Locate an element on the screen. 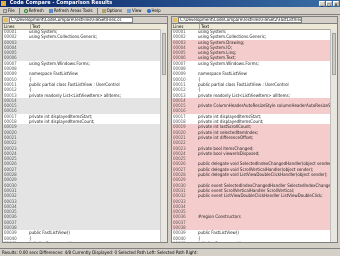 The height and width of the screenshot is (256, 340). refresh-icon is located at coordinates (25, 10).